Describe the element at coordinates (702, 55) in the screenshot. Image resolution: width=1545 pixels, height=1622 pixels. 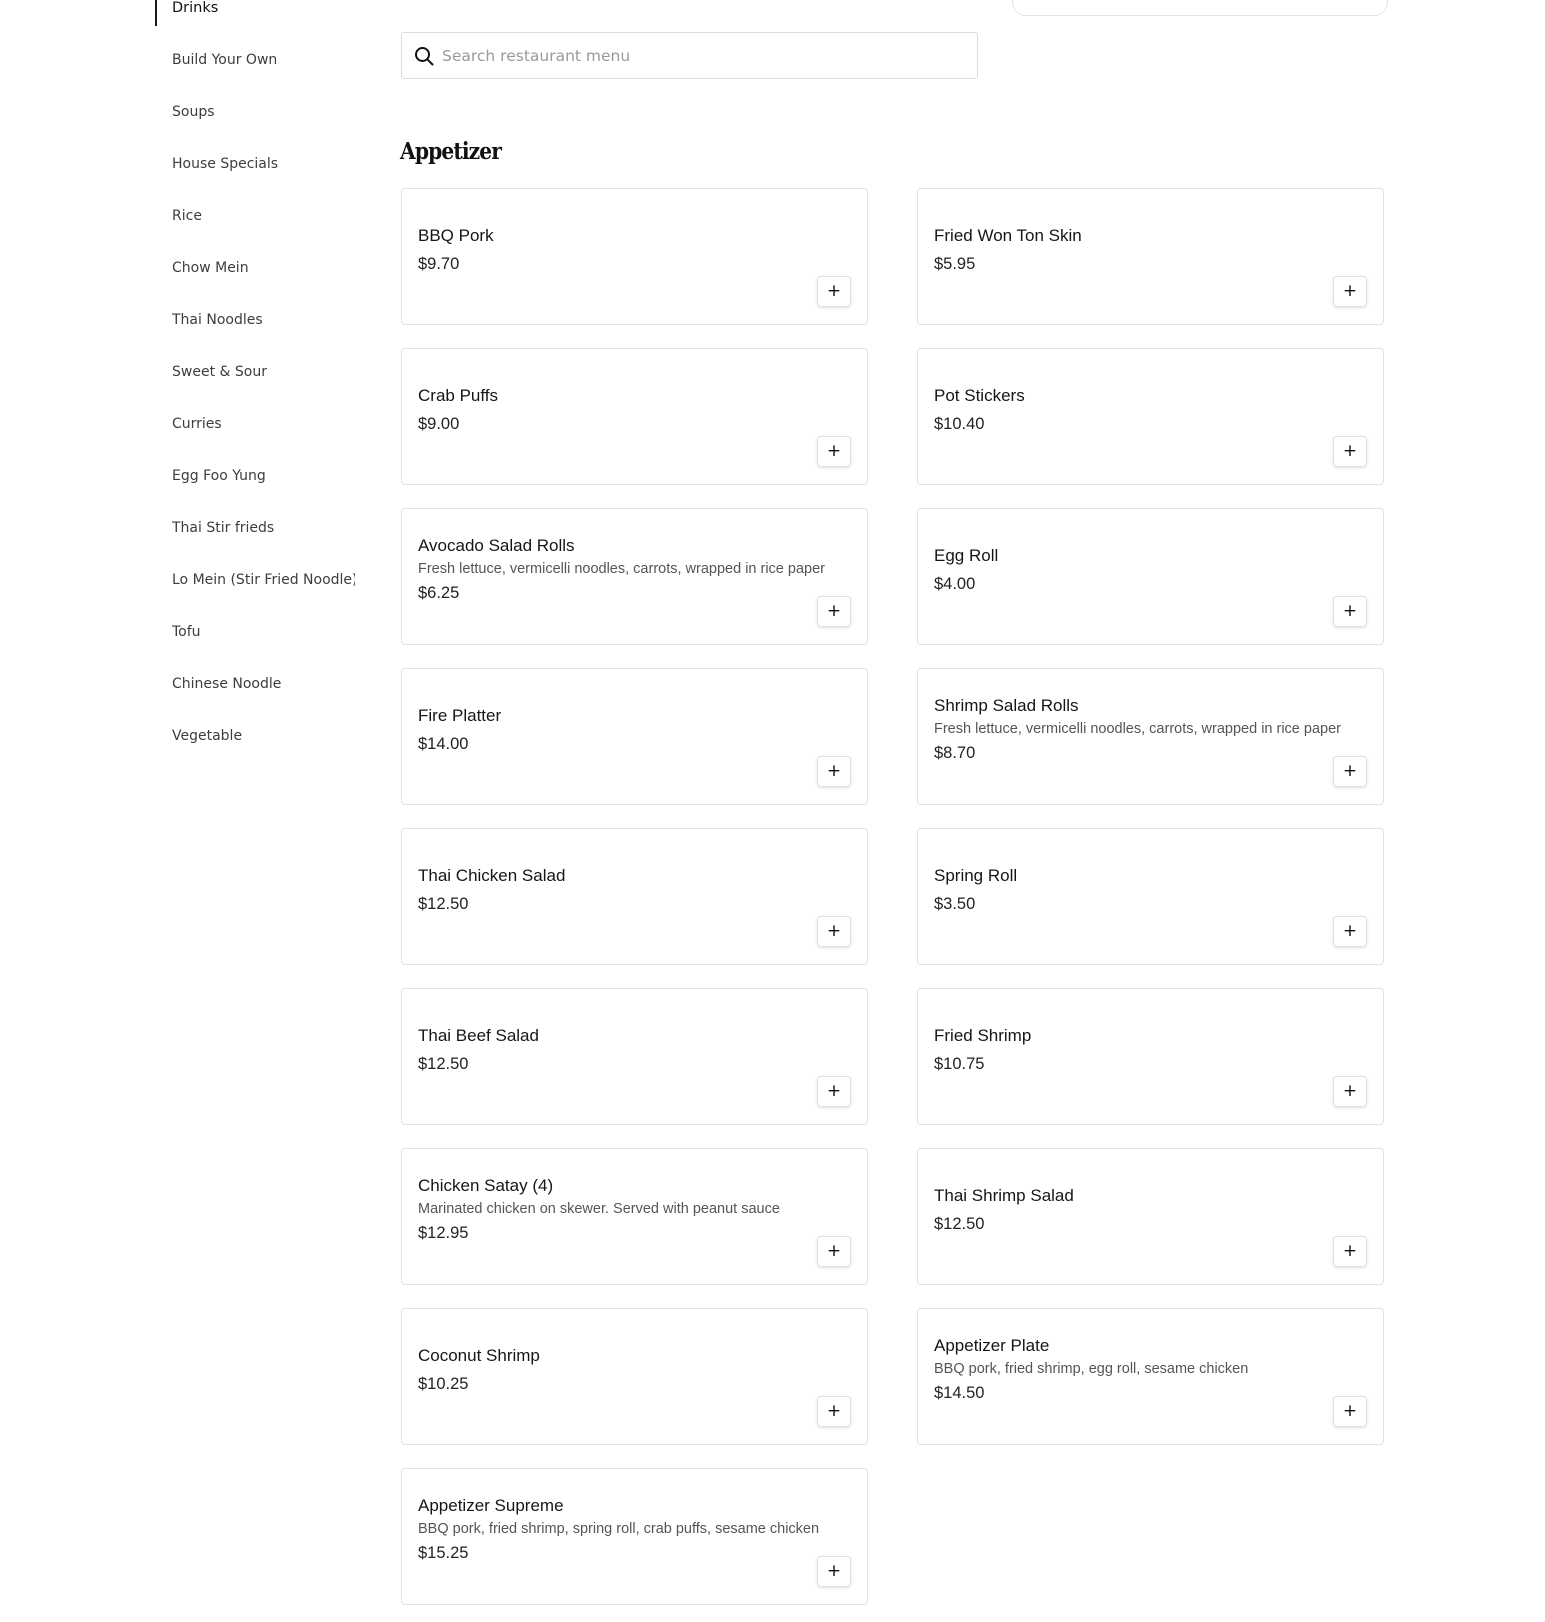
I see `search-input` at that location.